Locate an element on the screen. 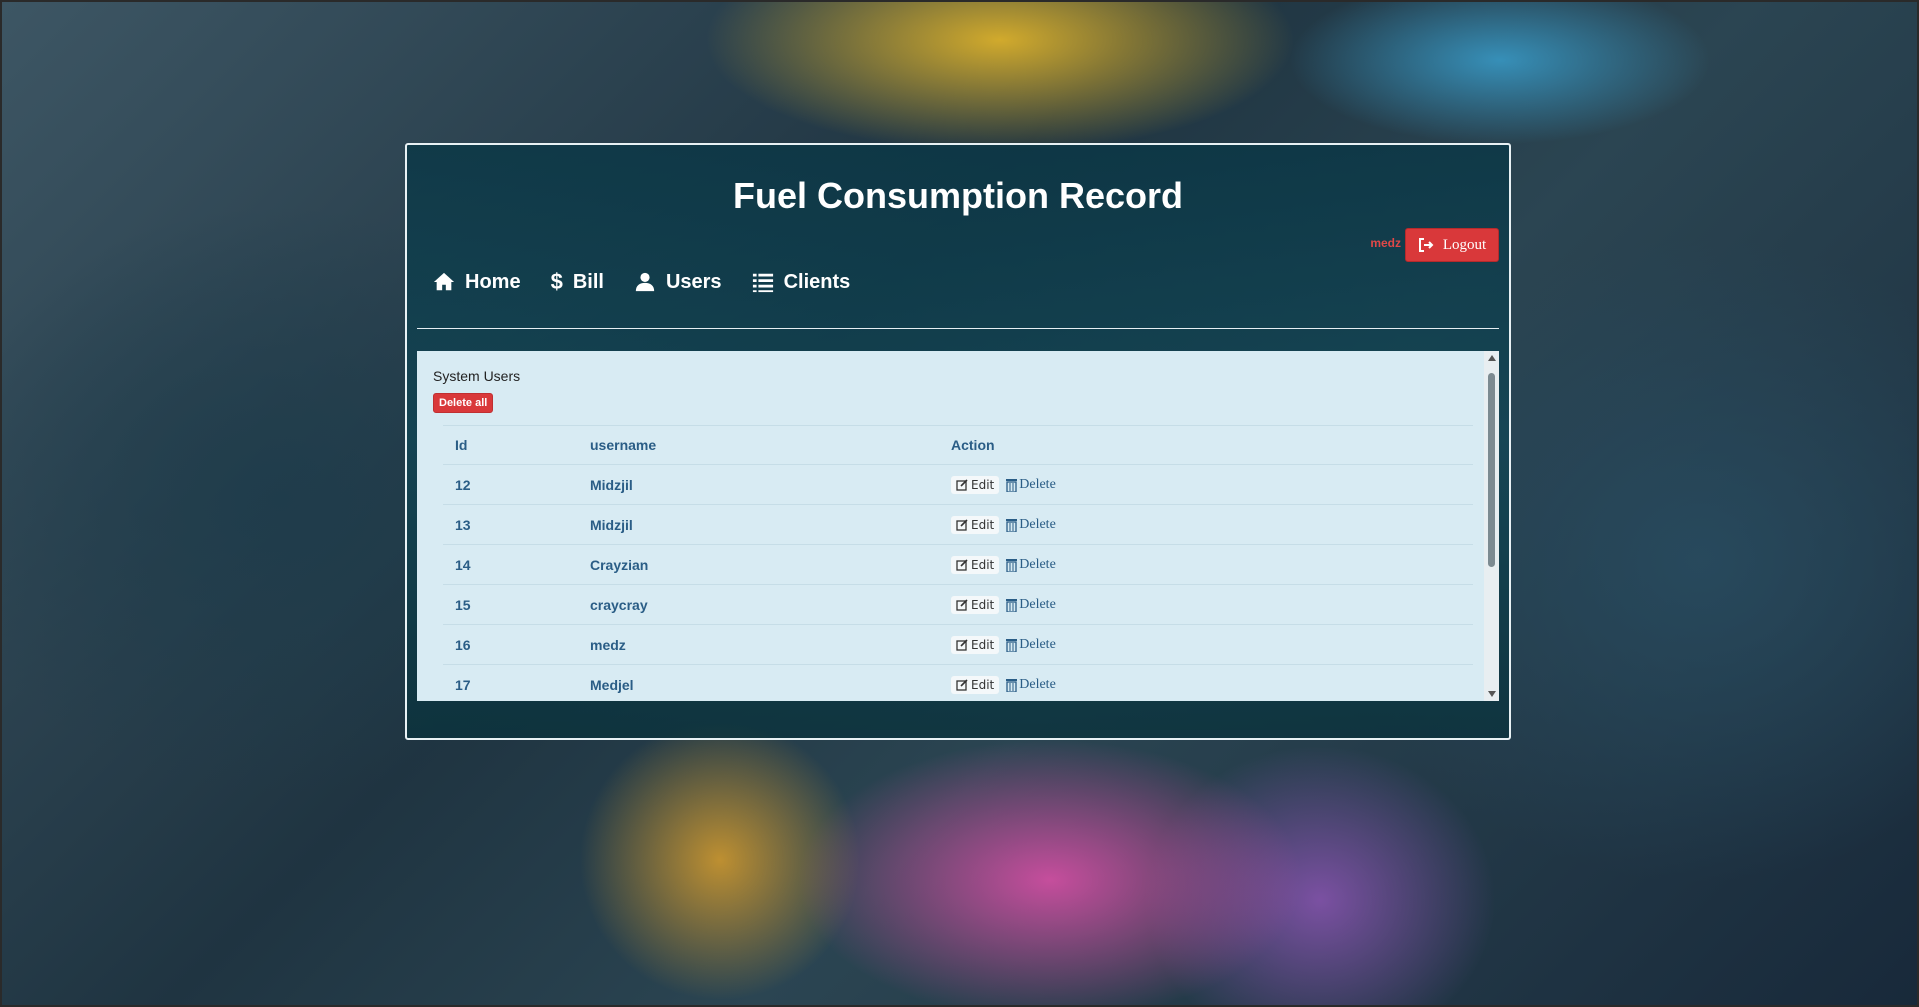  main-nav: Home $ Bill Users Clients is located at coordinates (641, 282).